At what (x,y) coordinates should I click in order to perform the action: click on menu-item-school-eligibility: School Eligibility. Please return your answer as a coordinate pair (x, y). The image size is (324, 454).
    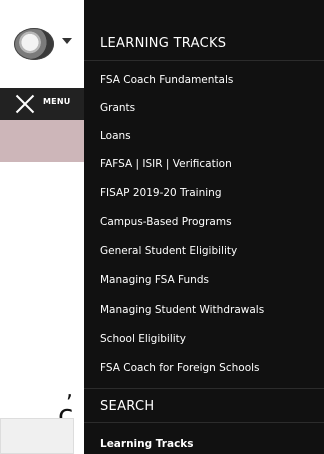
    Looking at the image, I should click on (143, 339).